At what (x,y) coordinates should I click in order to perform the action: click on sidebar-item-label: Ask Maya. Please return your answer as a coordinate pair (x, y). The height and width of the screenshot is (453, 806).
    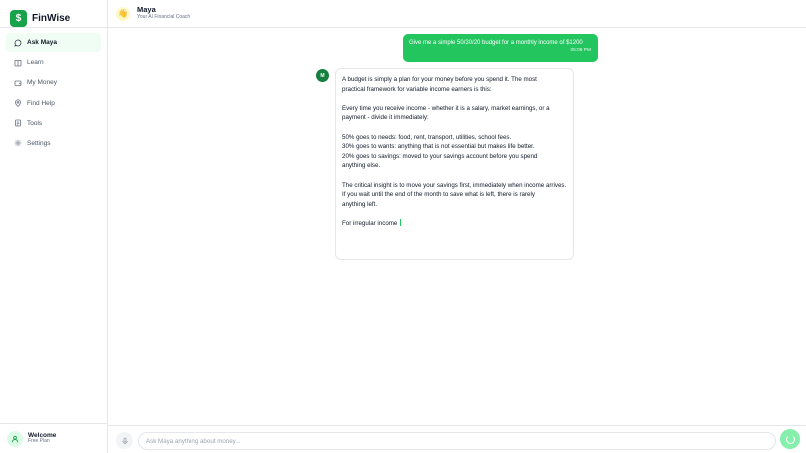
    Looking at the image, I should click on (42, 42).